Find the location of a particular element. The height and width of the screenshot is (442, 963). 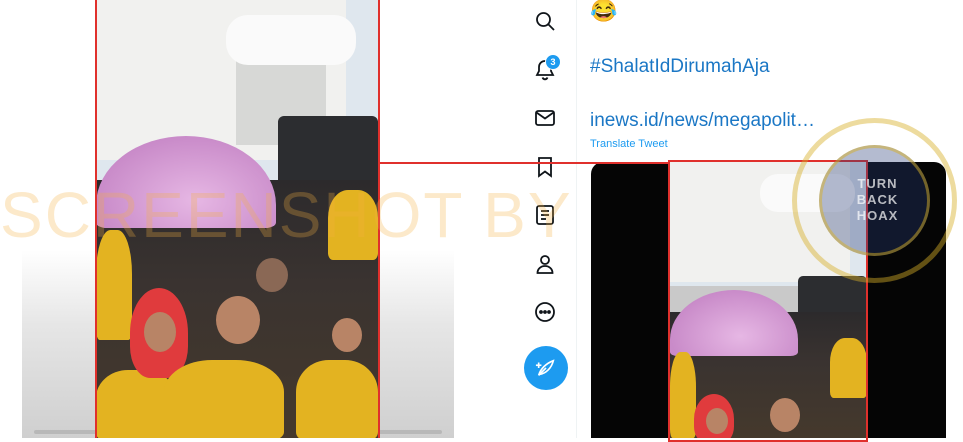

list-icon is located at coordinates (545, 215).